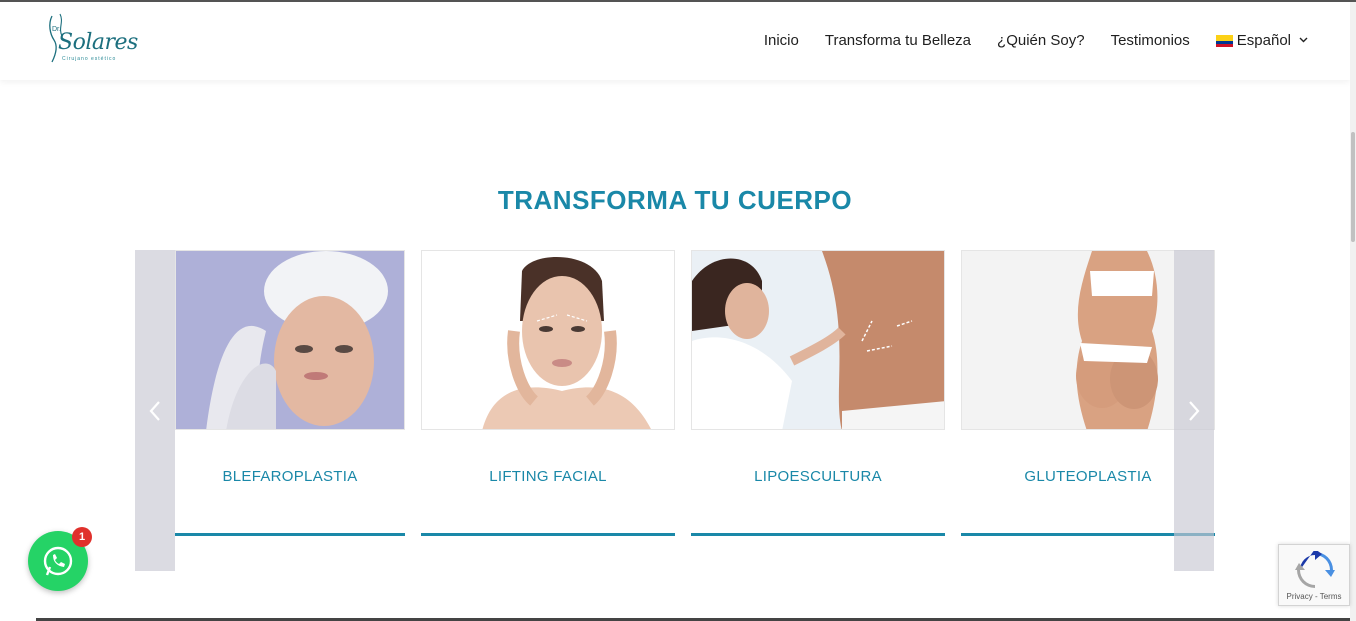 The image size is (1356, 621). Describe the element at coordinates (1353, 311) in the screenshot. I see `page-scrollbar` at that location.